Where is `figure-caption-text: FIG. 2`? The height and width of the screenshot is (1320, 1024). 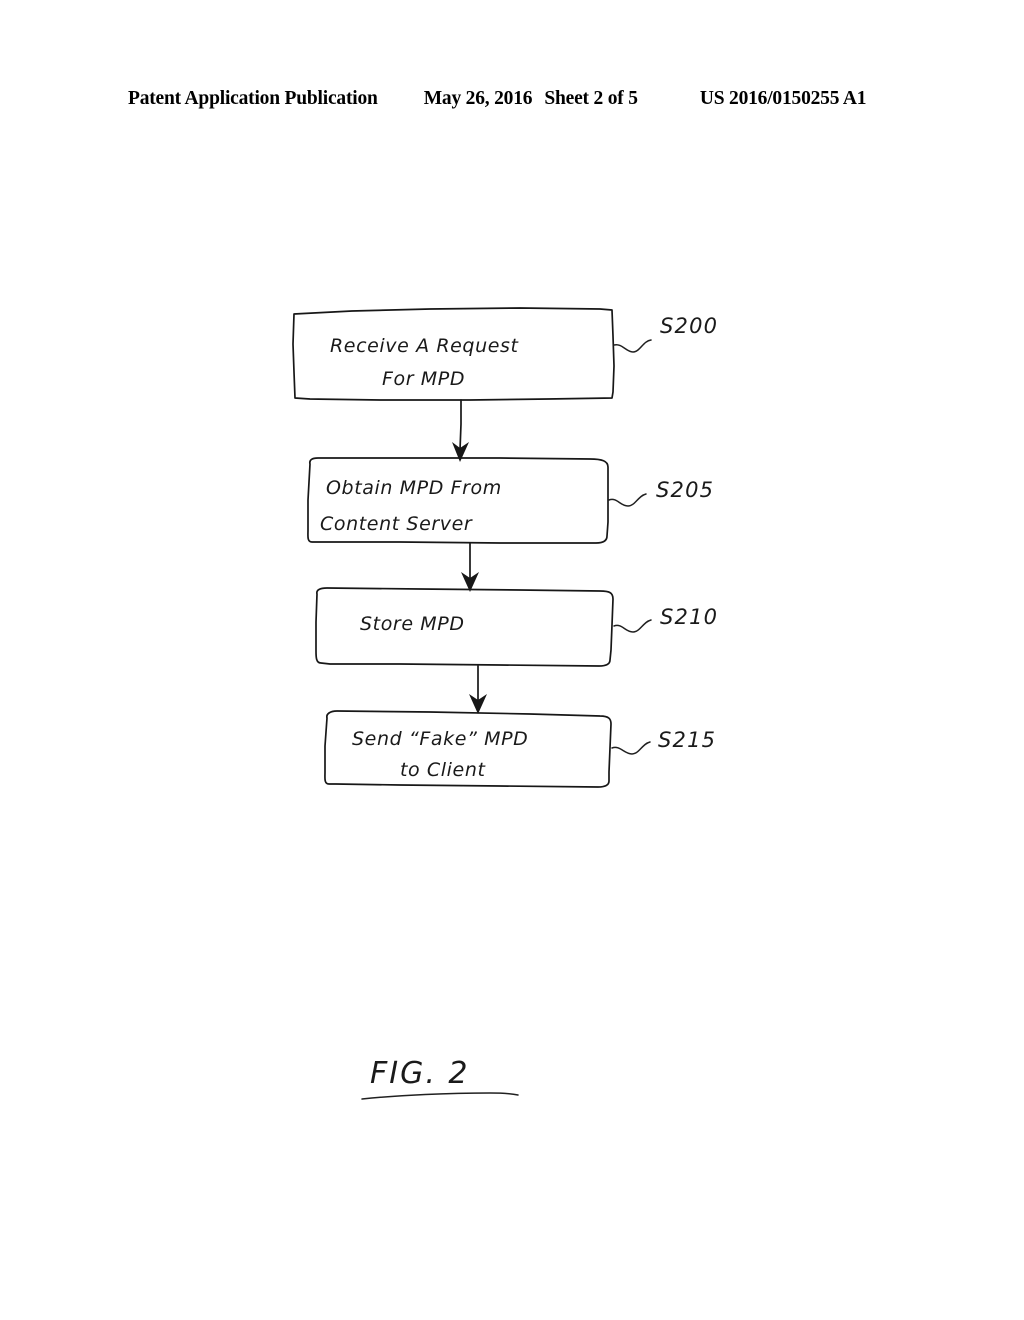 figure-caption-text: FIG. 2 is located at coordinates (420, 1073).